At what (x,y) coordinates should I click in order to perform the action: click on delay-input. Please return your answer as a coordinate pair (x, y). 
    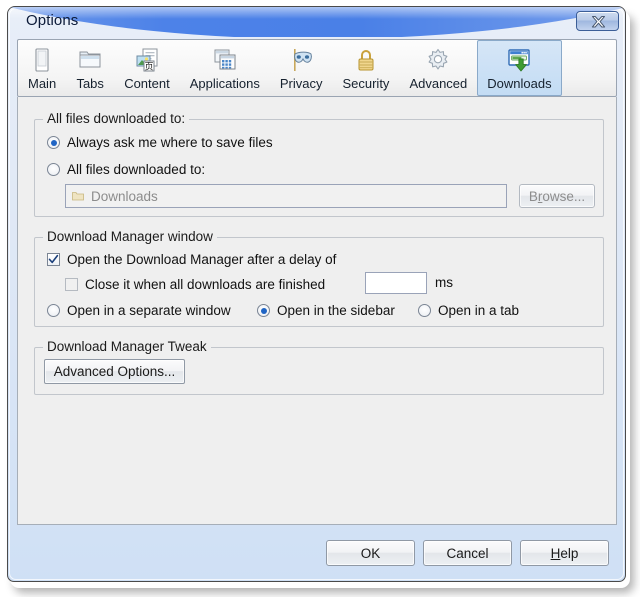
    Looking at the image, I should click on (396, 283).